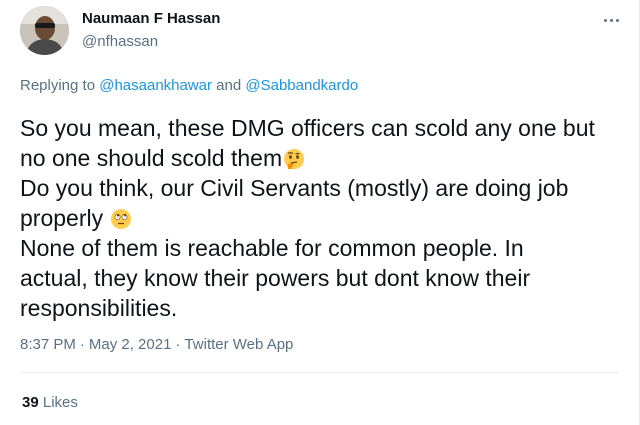 The image size is (640, 425). Describe the element at coordinates (294, 159) in the screenshot. I see `thinking-face-icon` at that location.